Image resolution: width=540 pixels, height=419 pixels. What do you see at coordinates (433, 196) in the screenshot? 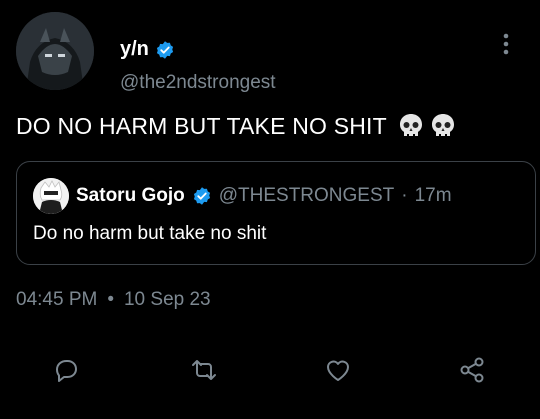
I see `quoted-time-ago: 17m` at bounding box center [433, 196].